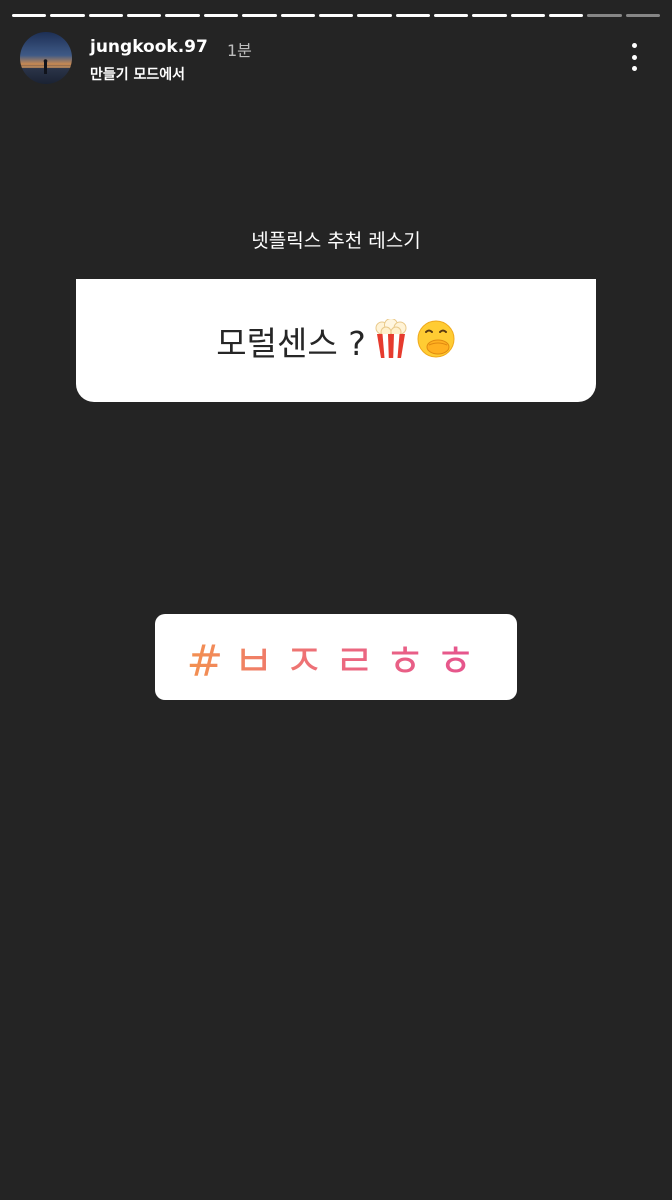 This screenshot has height=1200, width=672. I want to click on question-answer-card: 모럴센스 ?, so click(336, 340).